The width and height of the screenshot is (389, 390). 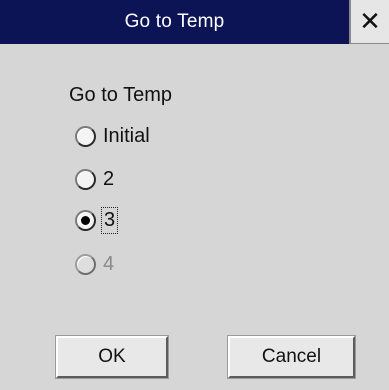 I want to click on radio-option-2: 2, so click(x=94, y=179).